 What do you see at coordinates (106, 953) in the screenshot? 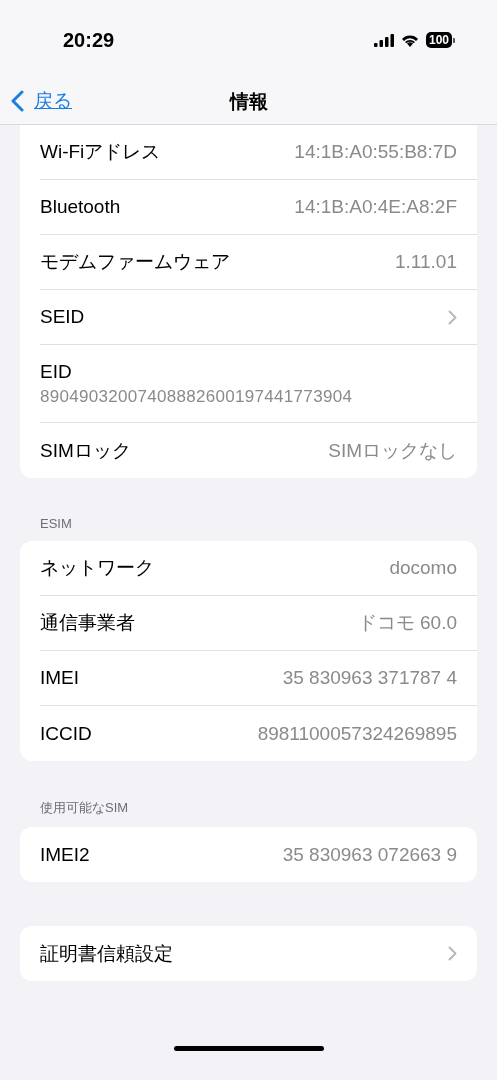
I see `row-label: 証明書信頼設定` at bounding box center [106, 953].